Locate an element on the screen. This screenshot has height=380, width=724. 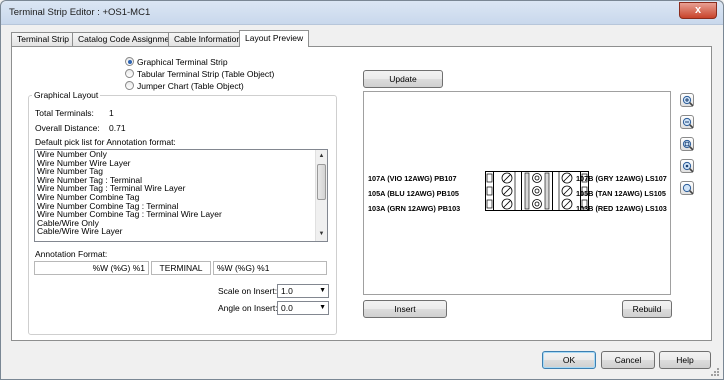
list-item: Cable/Wire Wire Layer is located at coordinates (181, 231).